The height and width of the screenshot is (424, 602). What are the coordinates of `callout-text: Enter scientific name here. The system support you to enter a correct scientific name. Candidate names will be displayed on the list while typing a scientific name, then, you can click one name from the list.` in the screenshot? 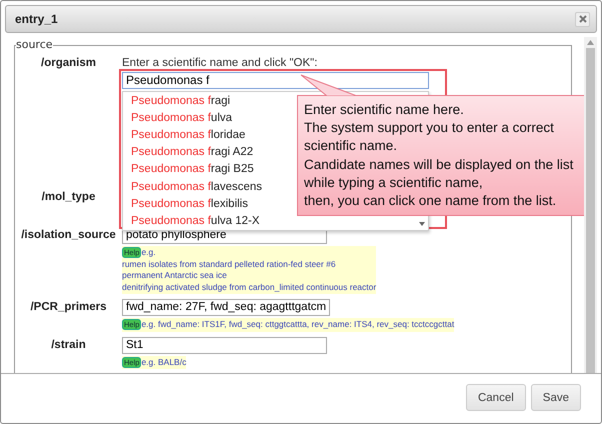 It's located at (439, 155).